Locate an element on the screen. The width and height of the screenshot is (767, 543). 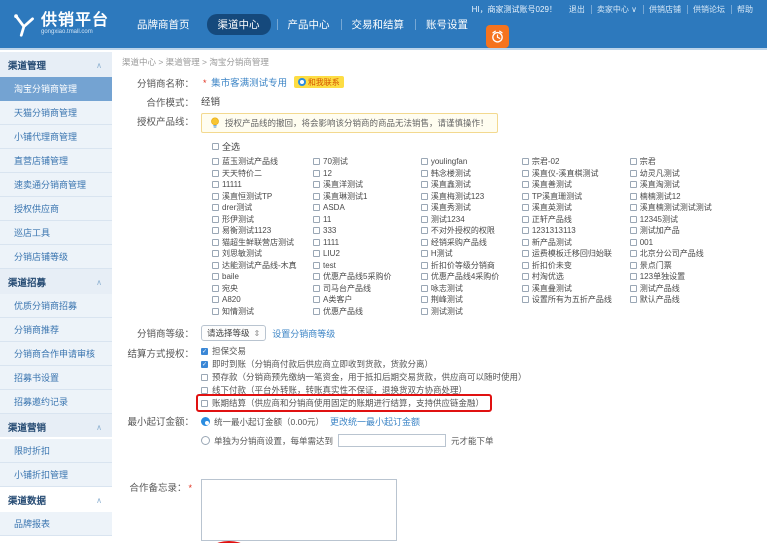
product-line-checkbox: 宗君 is located at coordinates (698, 162).